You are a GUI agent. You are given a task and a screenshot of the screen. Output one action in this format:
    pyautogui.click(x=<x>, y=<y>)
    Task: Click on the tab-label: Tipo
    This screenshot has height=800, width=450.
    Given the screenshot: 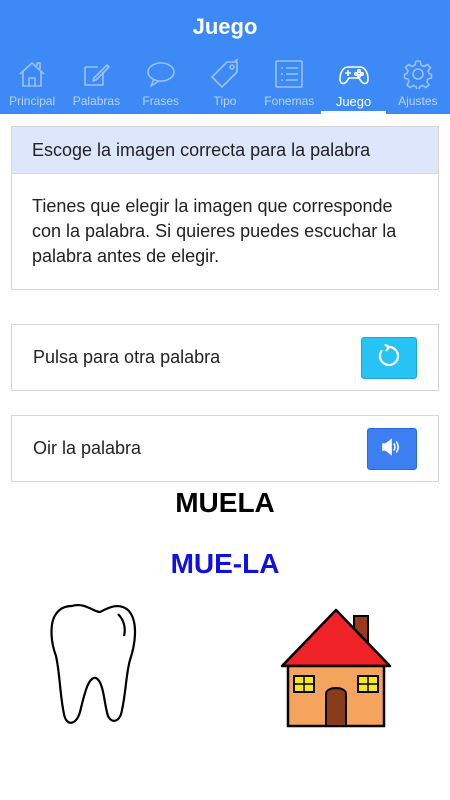 What is the action you would take?
    pyautogui.click(x=225, y=101)
    